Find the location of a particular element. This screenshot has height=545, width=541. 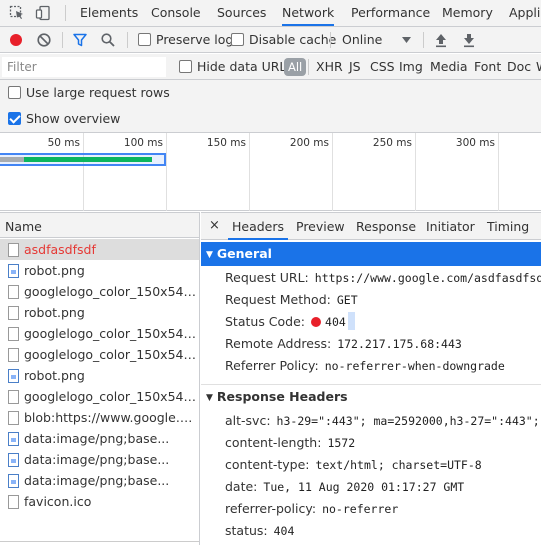

remote-address-row: Remote Address: 172.217.175.68:443 is located at coordinates (343, 344).